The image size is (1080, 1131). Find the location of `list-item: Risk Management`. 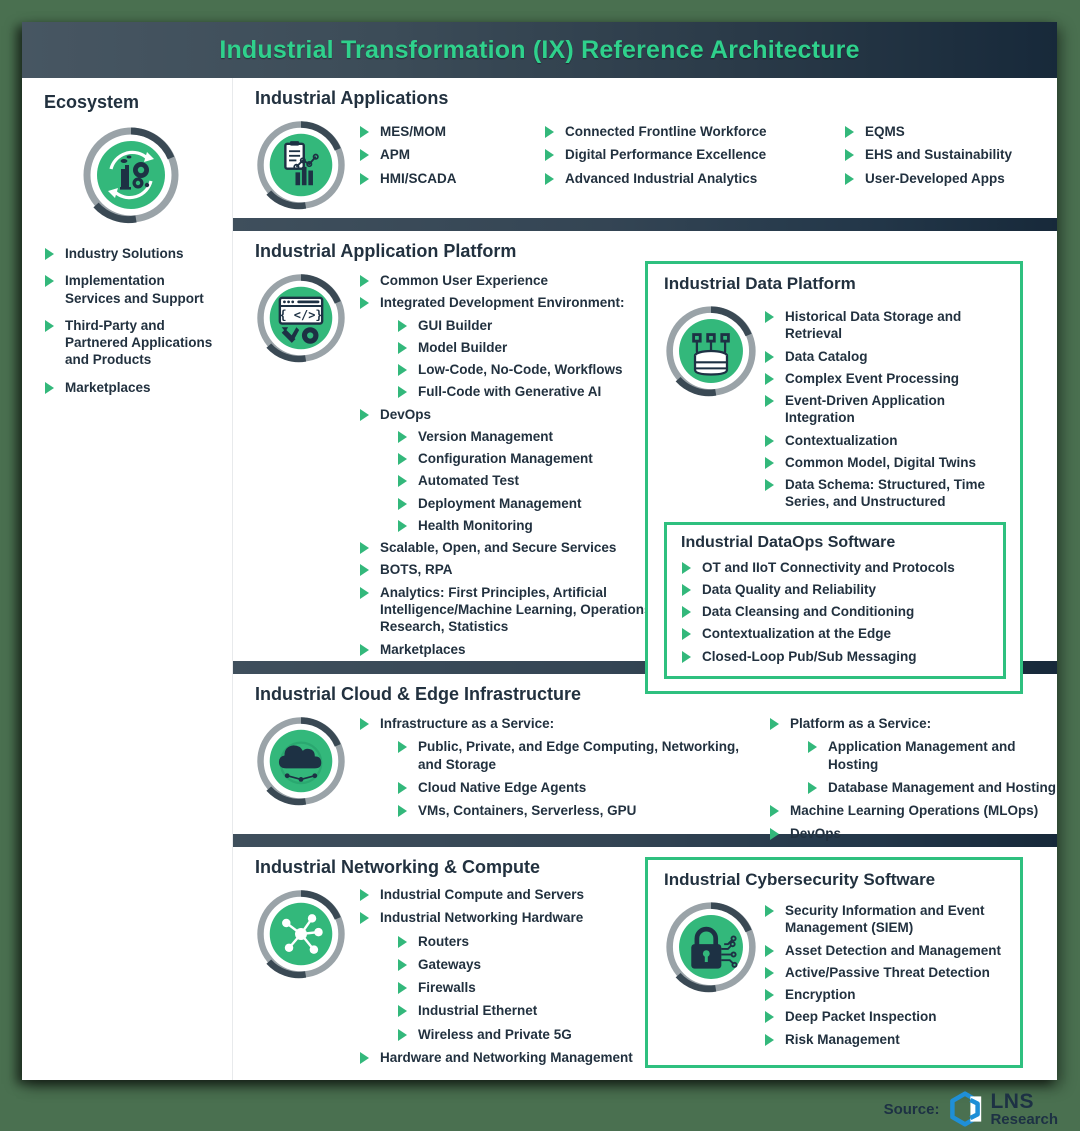

list-item: Risk Management is located at coordinates (885, 1039).